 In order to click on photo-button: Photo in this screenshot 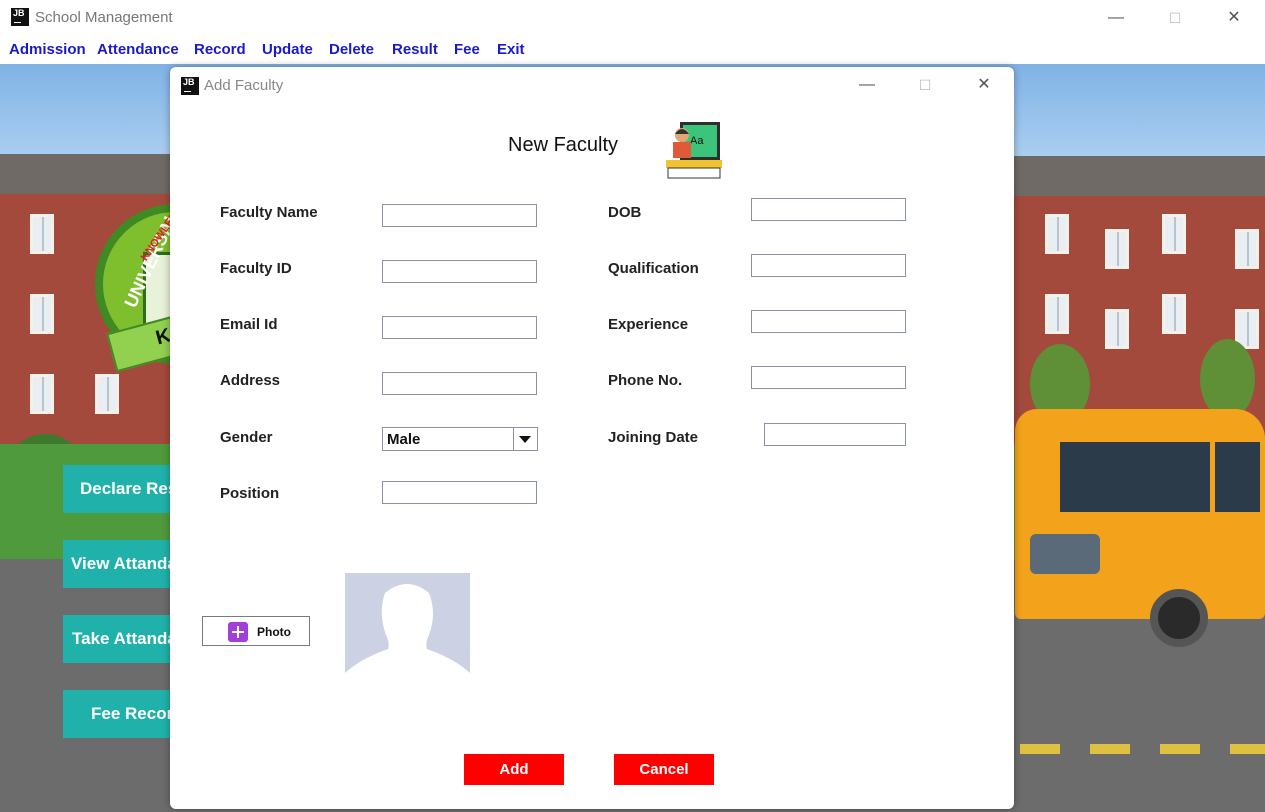, I will do `click(256, 631)`.